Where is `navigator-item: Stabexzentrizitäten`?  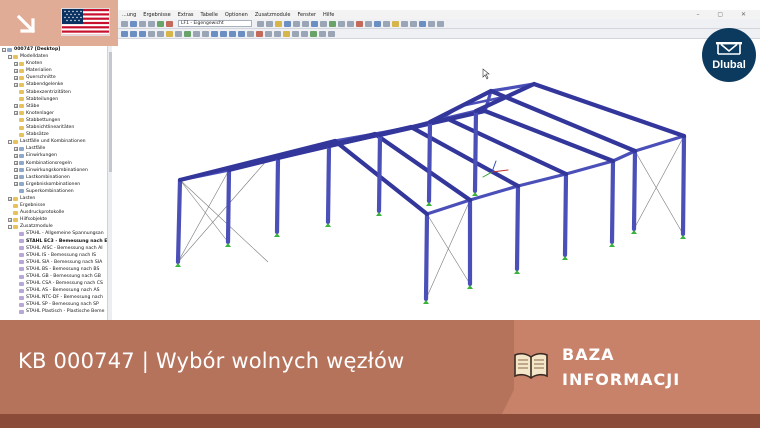
navigator-item: Stabexzentrizitäten is located at coordinates (55, 92).